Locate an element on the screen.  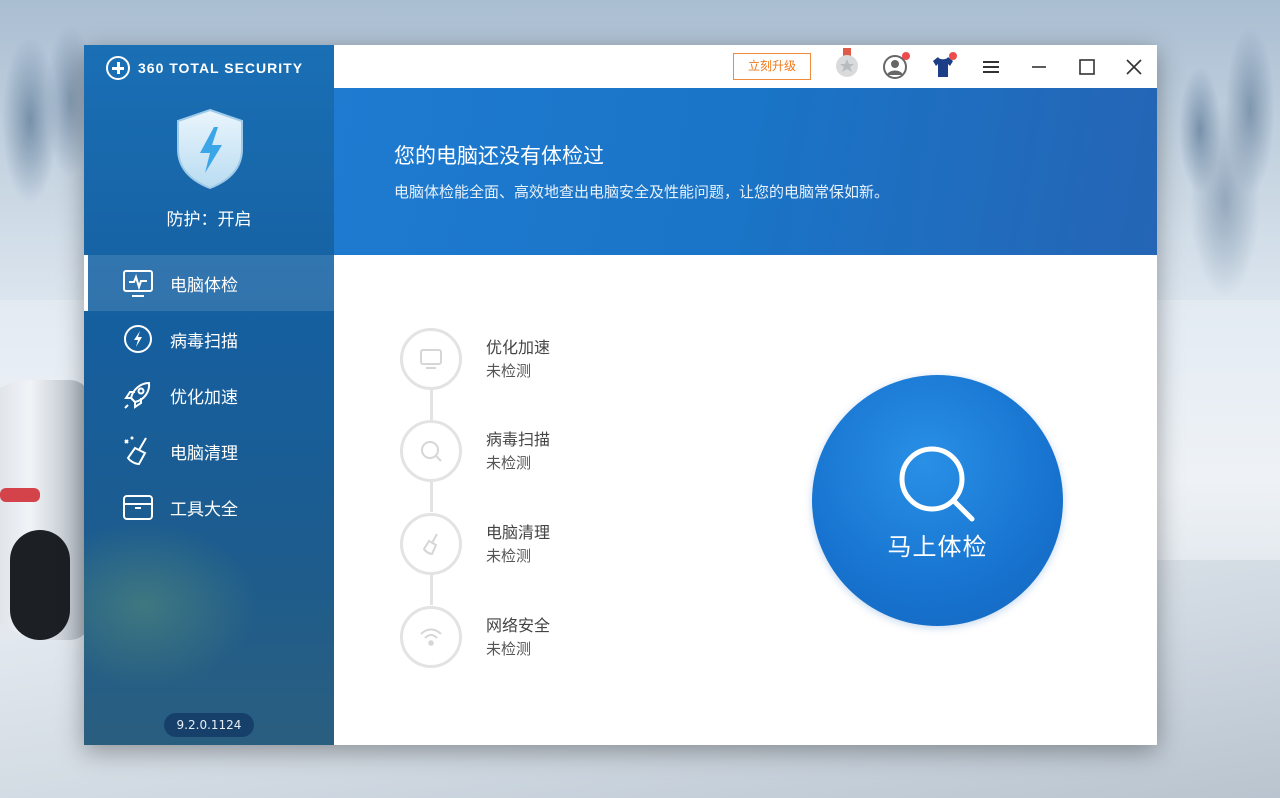
tshirt-icon is located at coordinates (943, 66).